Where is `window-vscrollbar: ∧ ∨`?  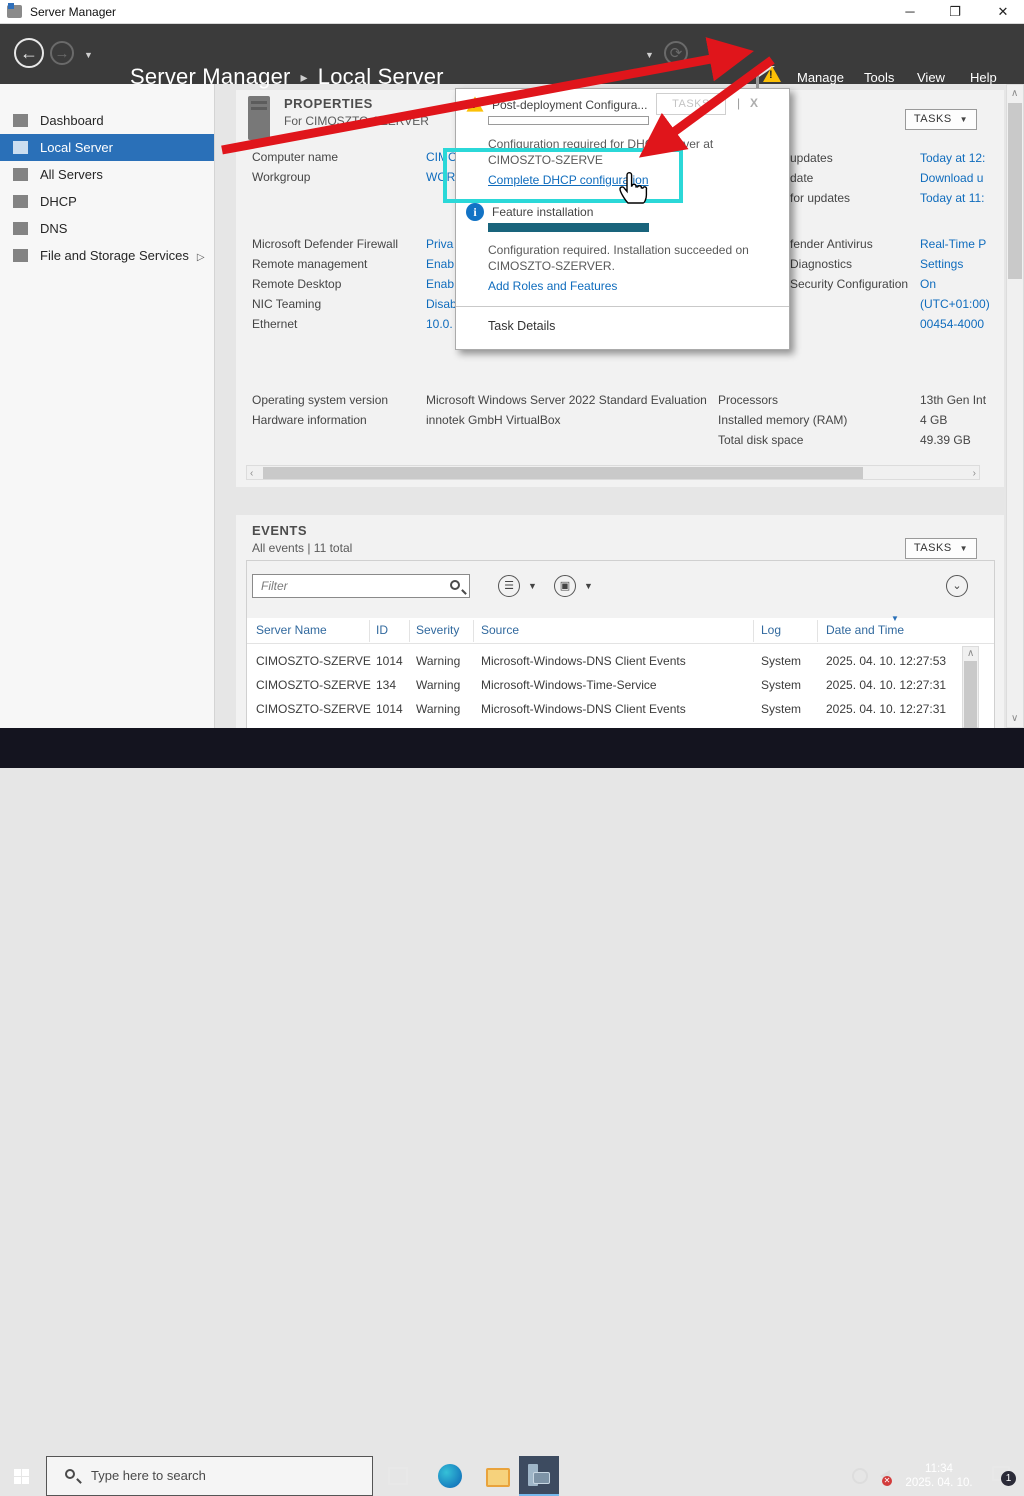 window-vscrollbar: ∧ ∨ is located at coordinates (1015, 406).